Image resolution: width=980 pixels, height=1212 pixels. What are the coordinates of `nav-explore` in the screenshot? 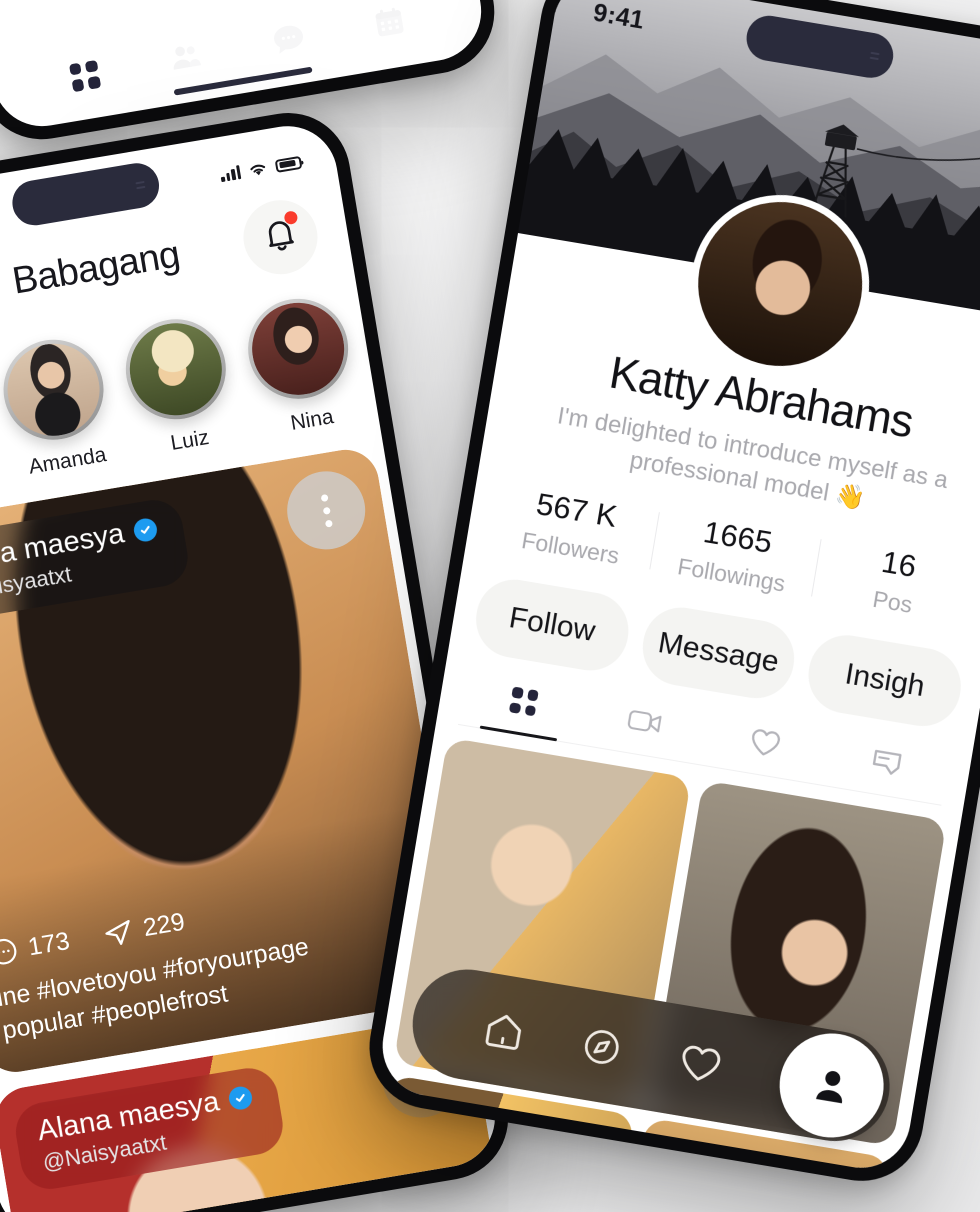 It's located at (602, 1047).